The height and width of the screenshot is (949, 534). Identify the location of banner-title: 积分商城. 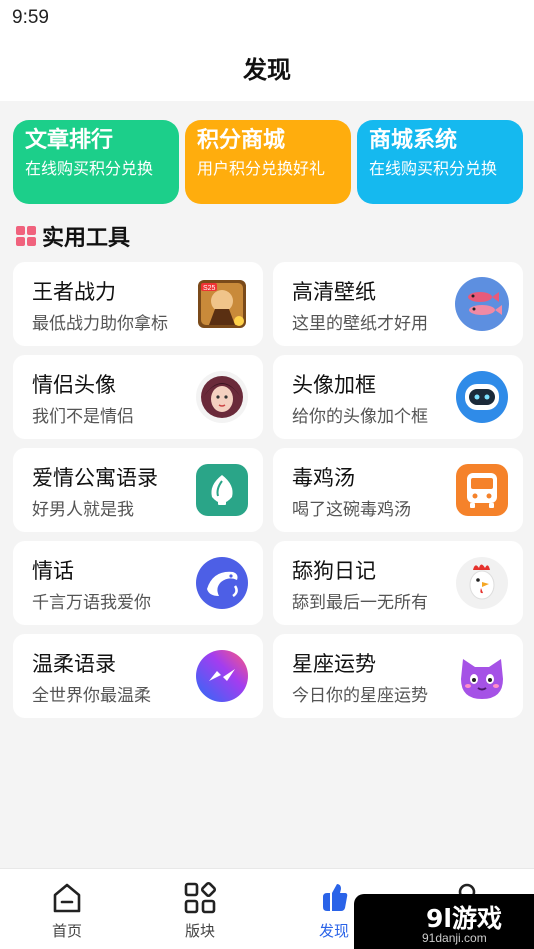
(241, 140).